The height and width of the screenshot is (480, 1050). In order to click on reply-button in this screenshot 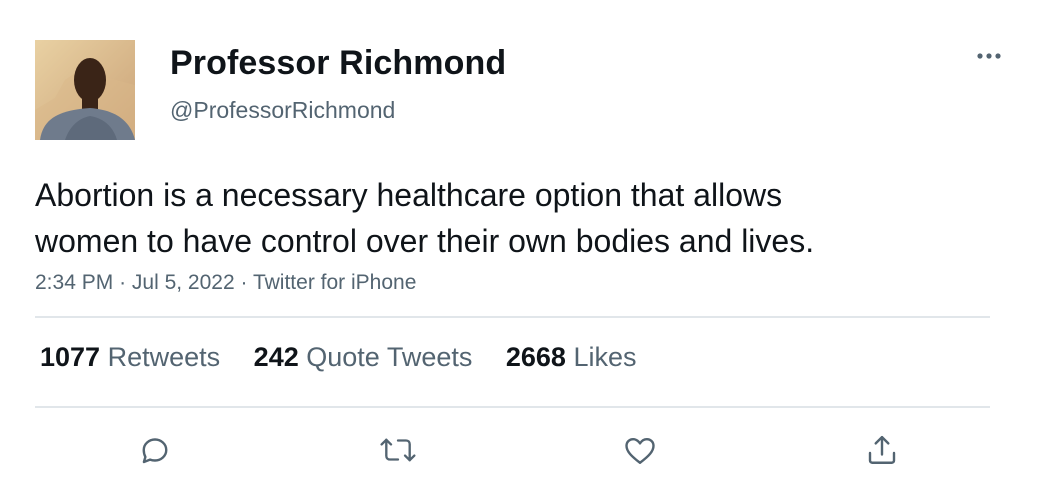, I will do `click(155, 450)`.